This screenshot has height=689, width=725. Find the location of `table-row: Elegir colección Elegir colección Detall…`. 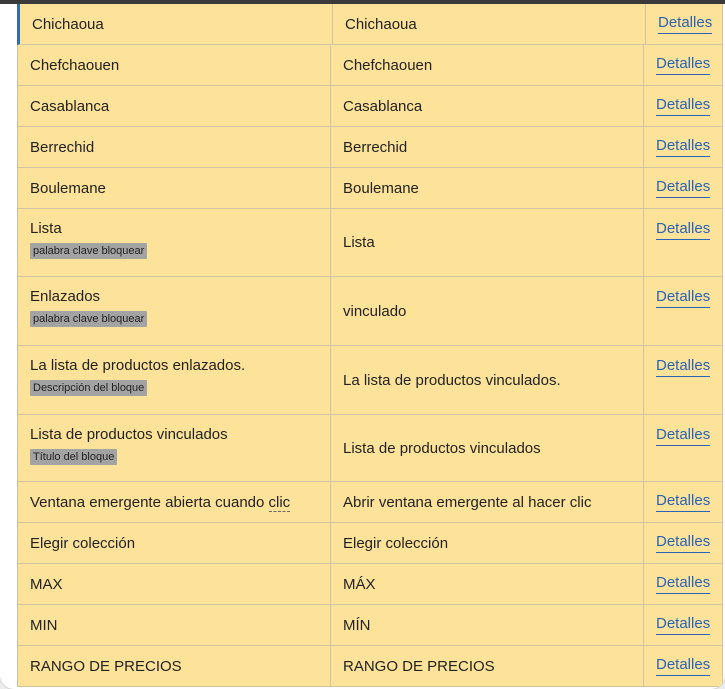

table-row: Elegir colección Elegir colección Detall… is located at coordinates (370, 543).